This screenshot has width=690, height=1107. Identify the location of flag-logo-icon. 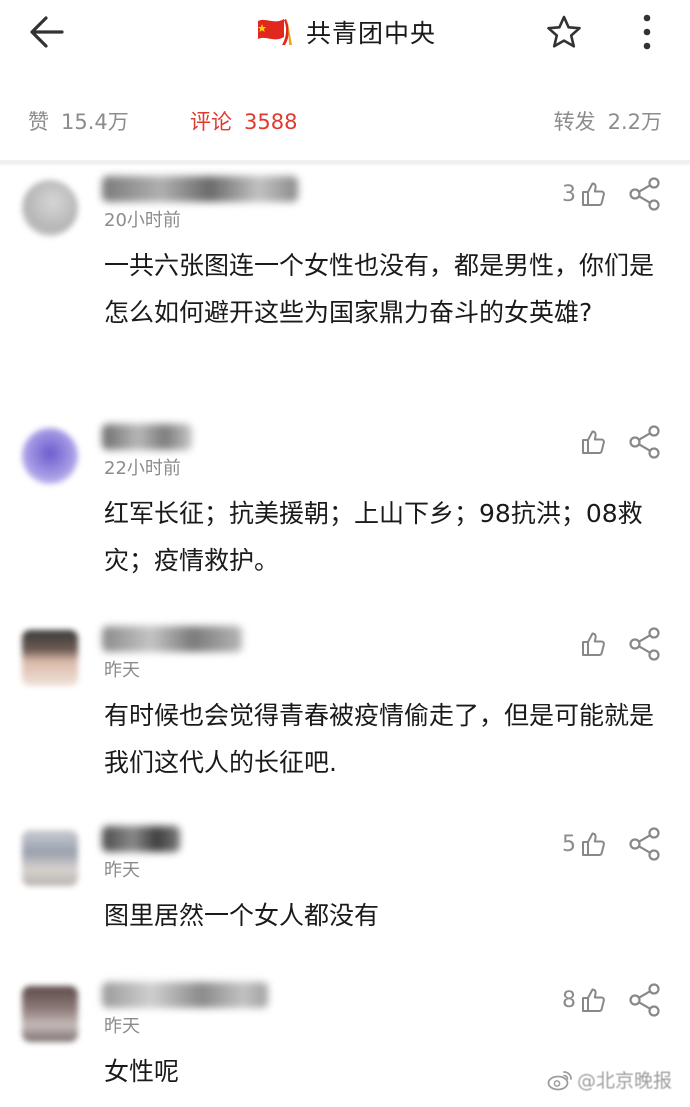
(274, 32).